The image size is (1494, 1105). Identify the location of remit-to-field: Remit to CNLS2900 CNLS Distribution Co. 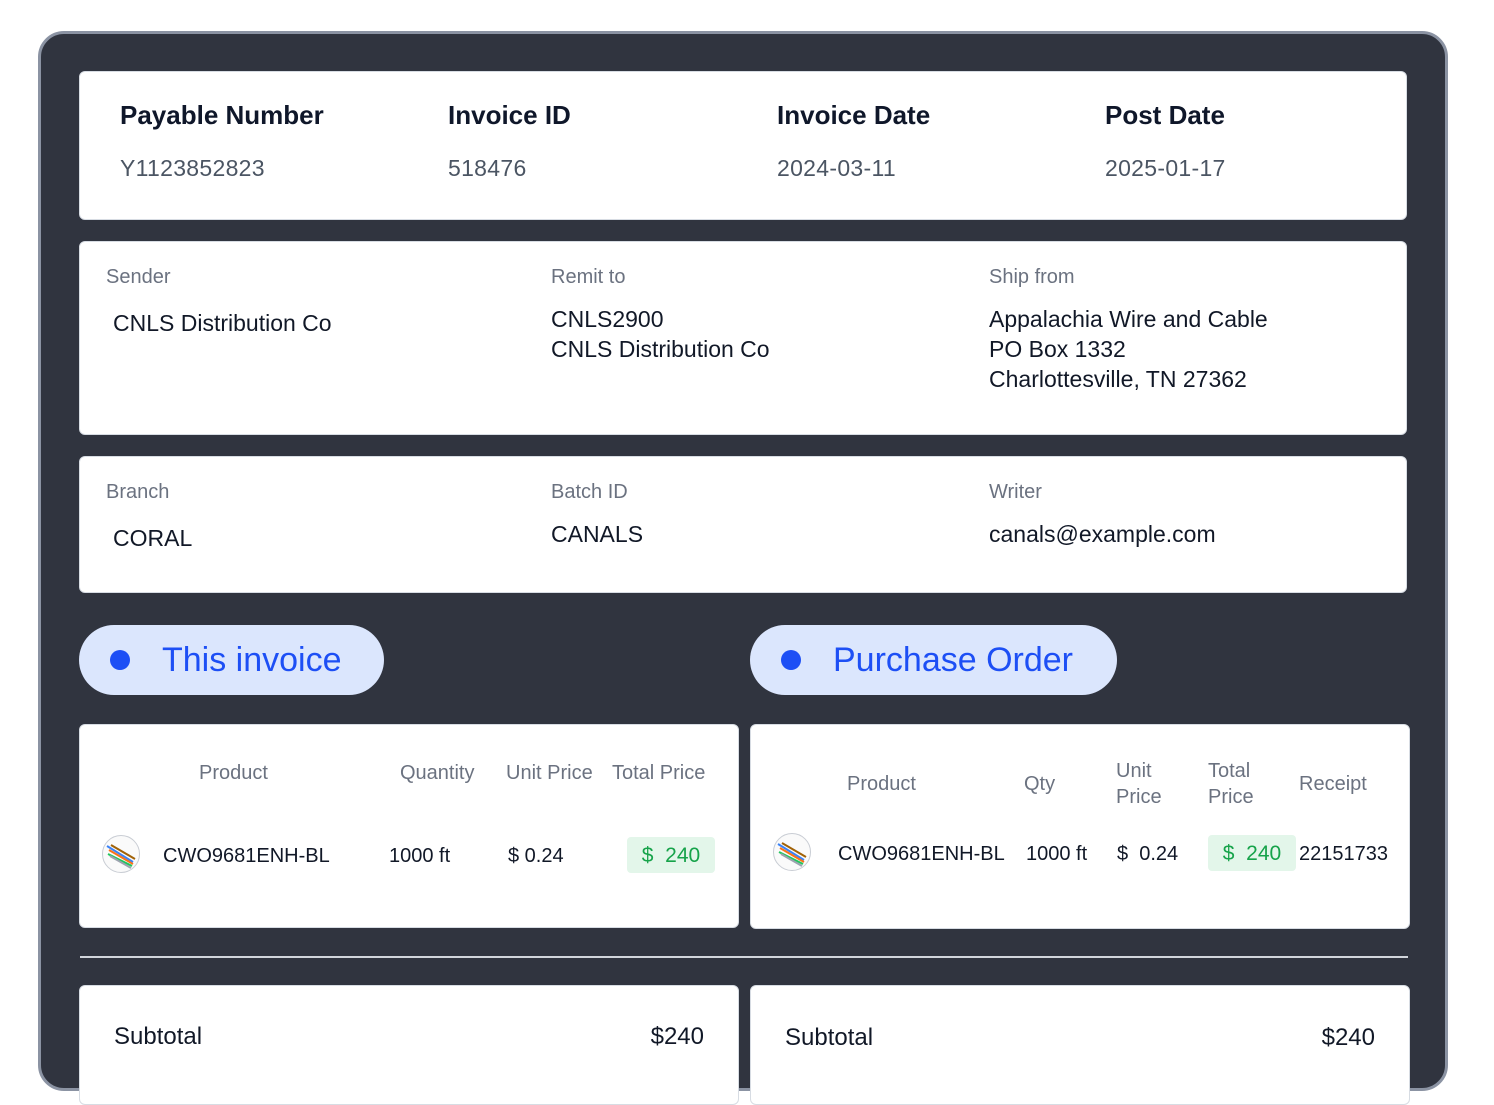
(660, 315).